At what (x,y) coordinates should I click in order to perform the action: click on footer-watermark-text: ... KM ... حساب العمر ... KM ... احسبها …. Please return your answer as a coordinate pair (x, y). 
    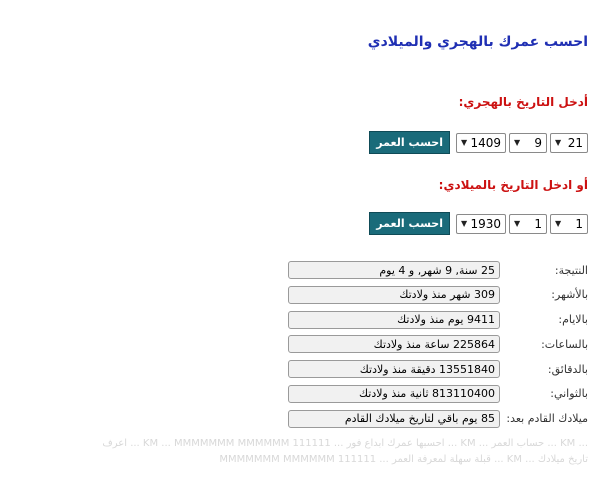
    Looking at the image, I should click on (299, 452).